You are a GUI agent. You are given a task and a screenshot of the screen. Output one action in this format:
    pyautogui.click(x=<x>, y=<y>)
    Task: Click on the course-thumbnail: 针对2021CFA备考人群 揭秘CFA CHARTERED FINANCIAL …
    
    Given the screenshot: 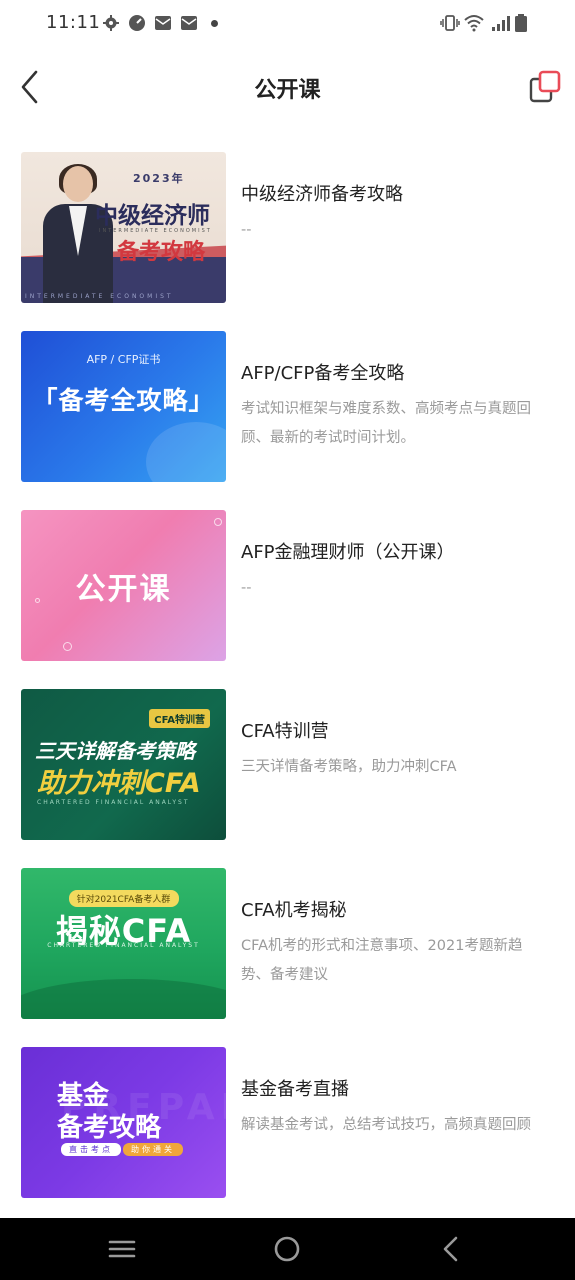 What is the action you would take?
    pyautogui.click(x=123, y=943)
    